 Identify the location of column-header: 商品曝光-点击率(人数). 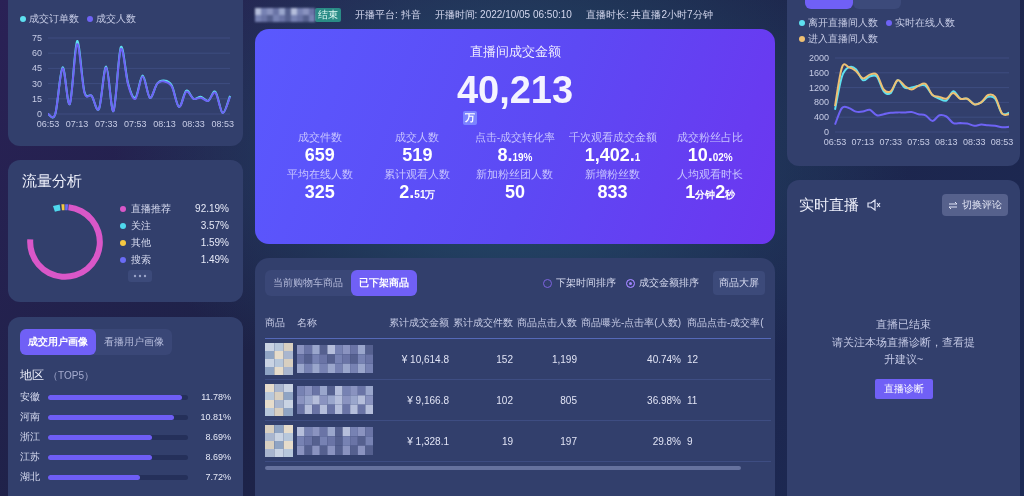
(629, 323).